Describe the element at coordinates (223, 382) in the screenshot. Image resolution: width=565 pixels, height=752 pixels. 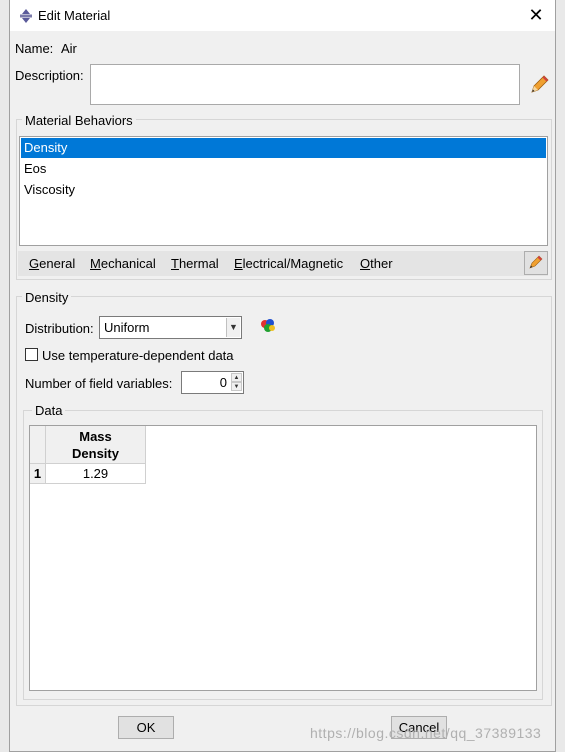
I see `field-variables-value: 0` at that location.